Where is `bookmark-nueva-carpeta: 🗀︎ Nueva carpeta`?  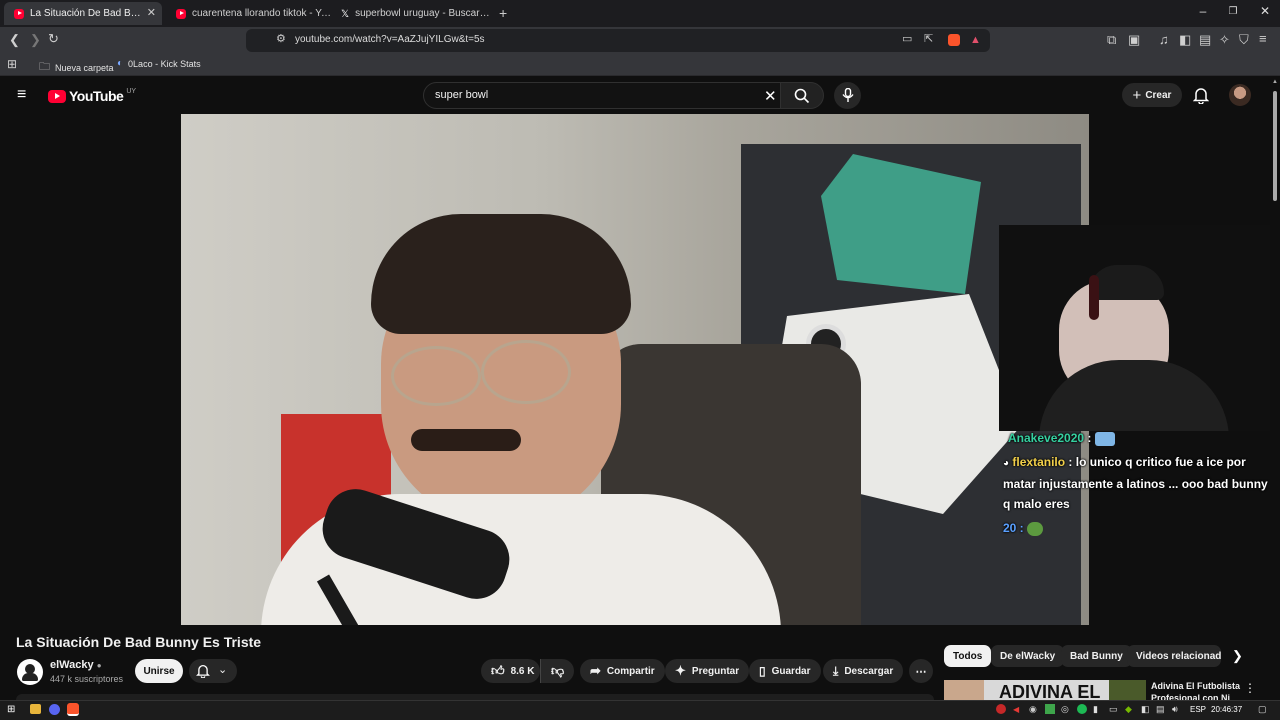
bookmark-nueva-carpeta: 🗀︎ Nueva carpeta is located at coordinates (76, 67).